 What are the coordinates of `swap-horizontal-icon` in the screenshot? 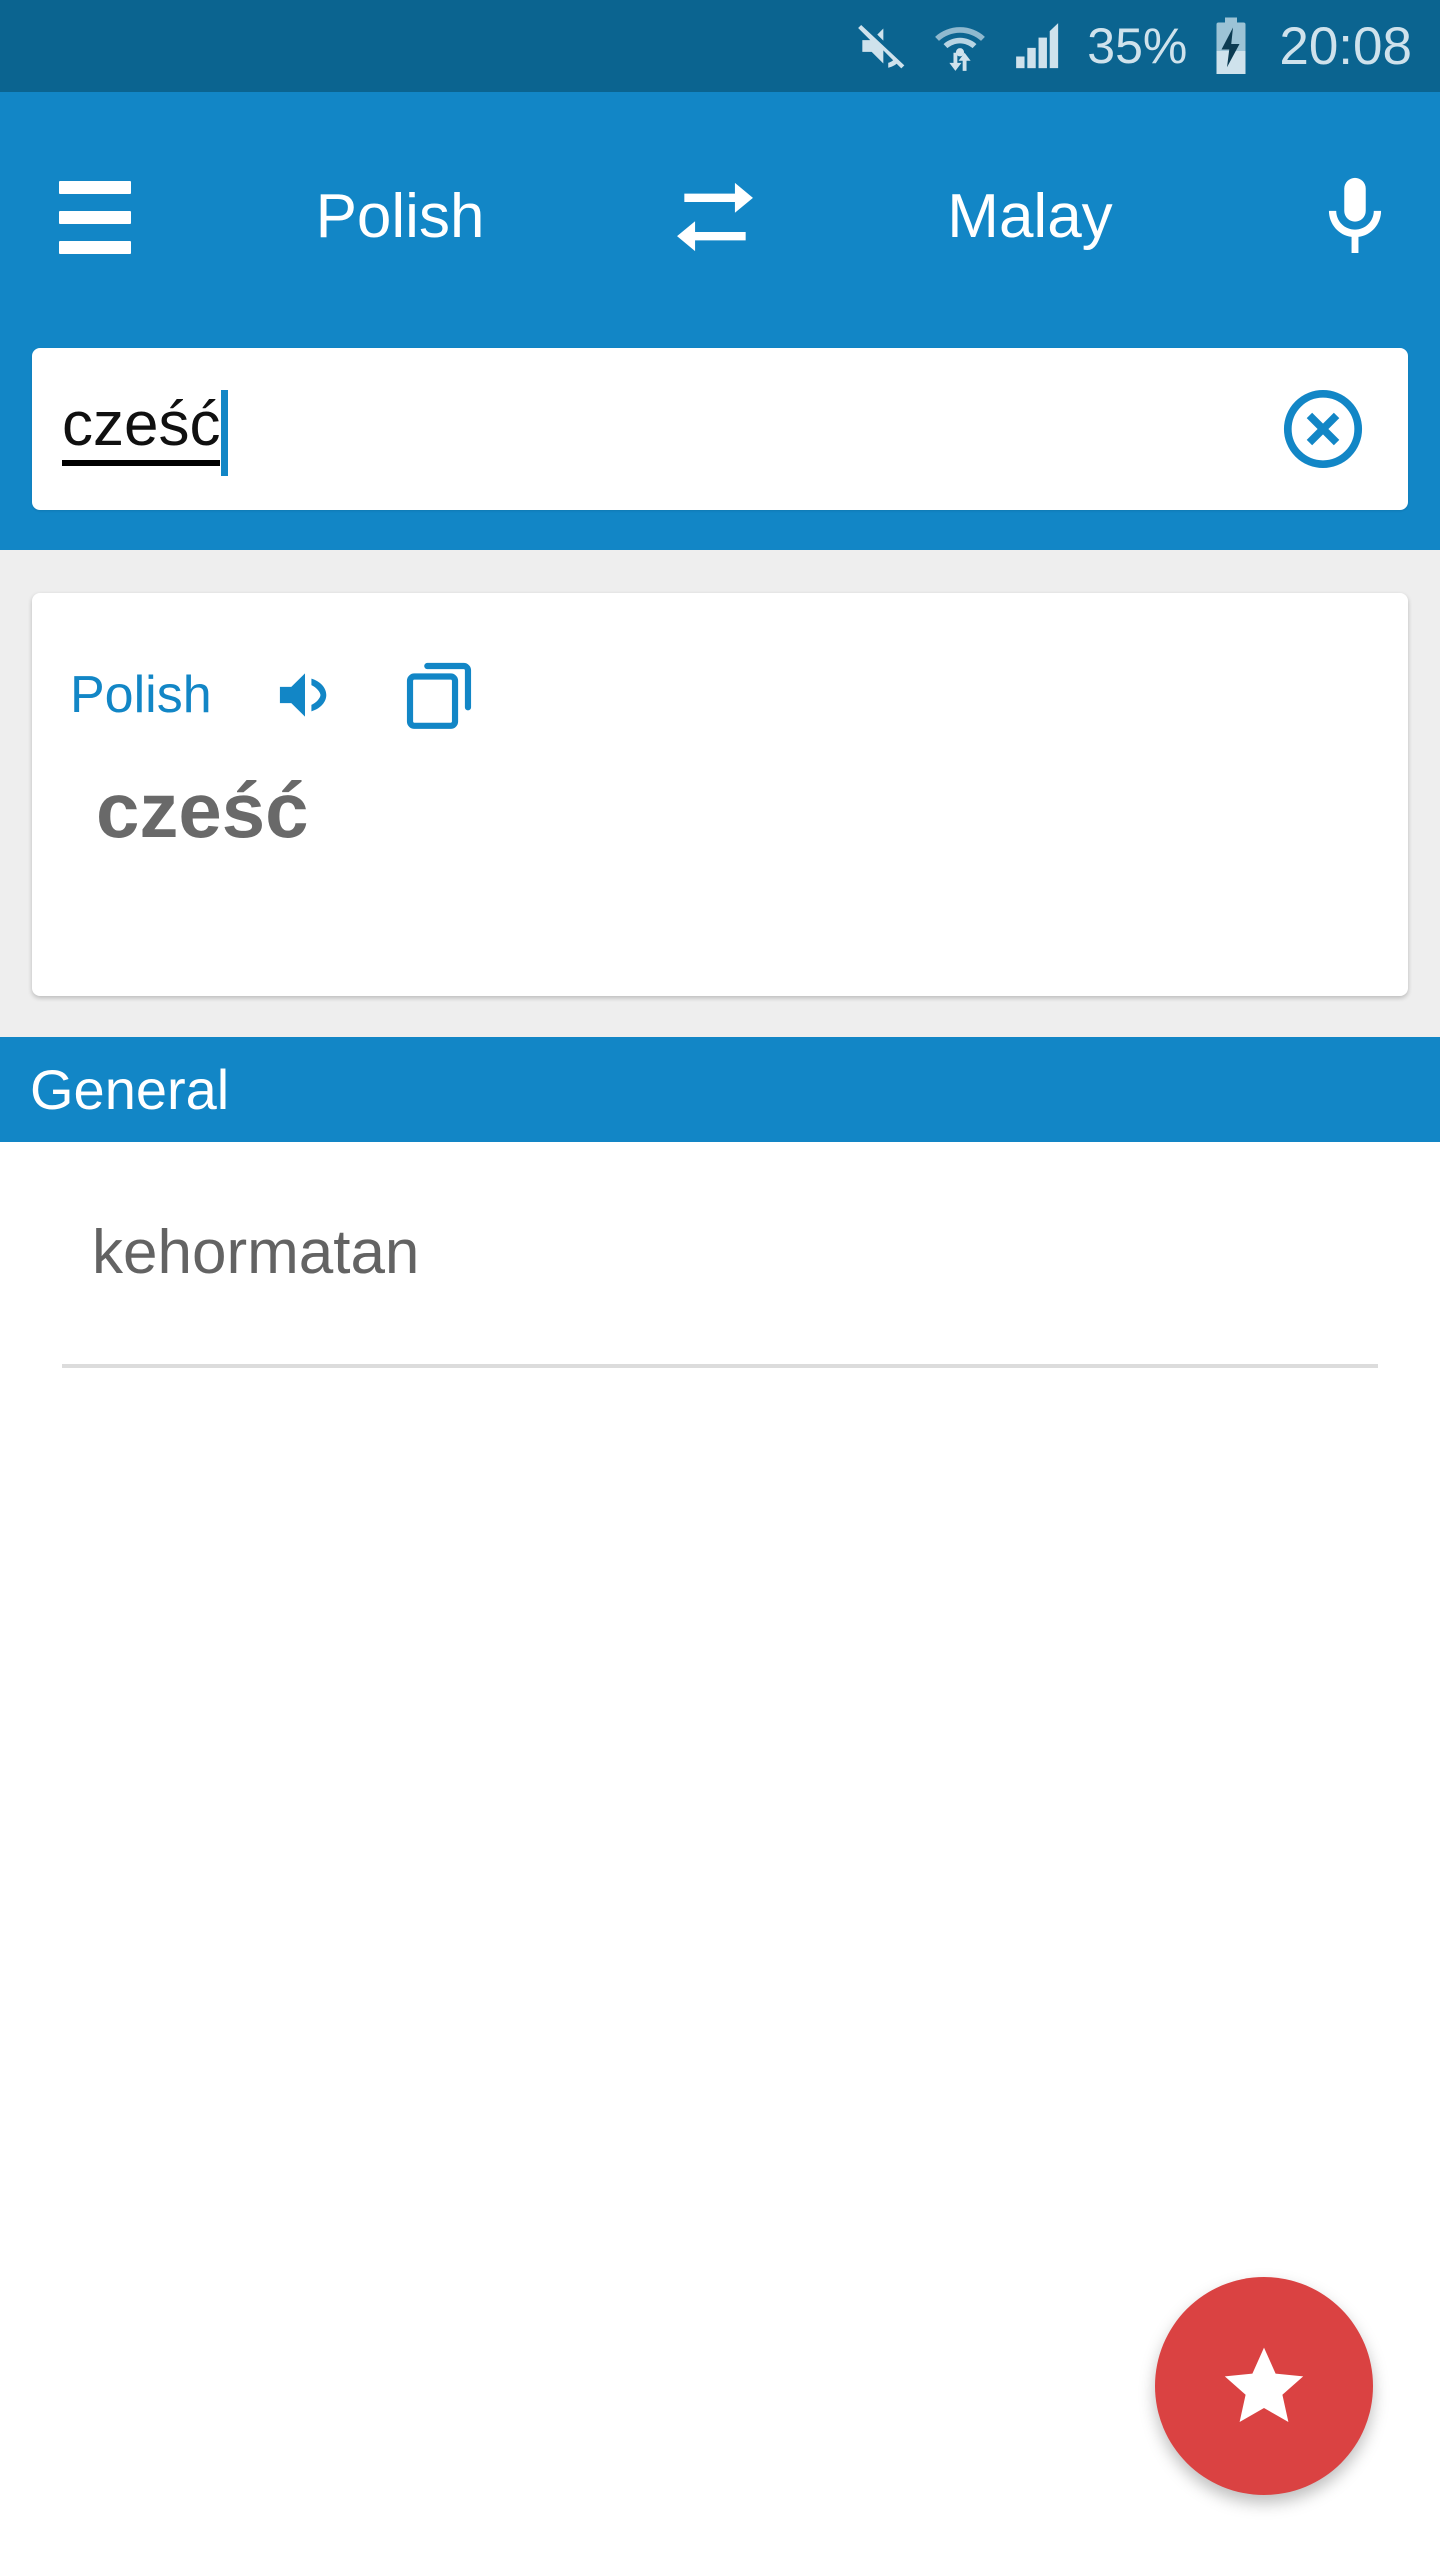 It's located at (715, 217).